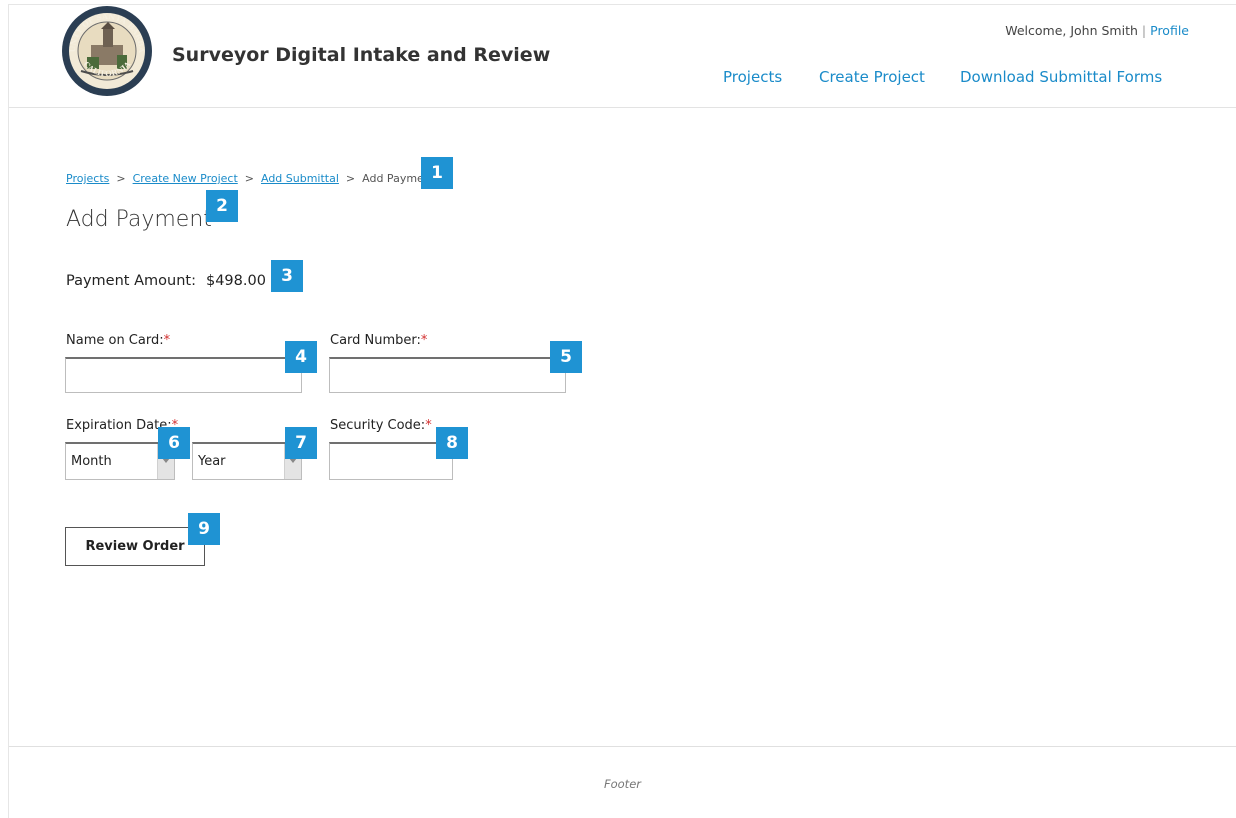 This screenshot has width=1236, height=818. I want to click on annotation-badge-2: 2, so click(222, 206).